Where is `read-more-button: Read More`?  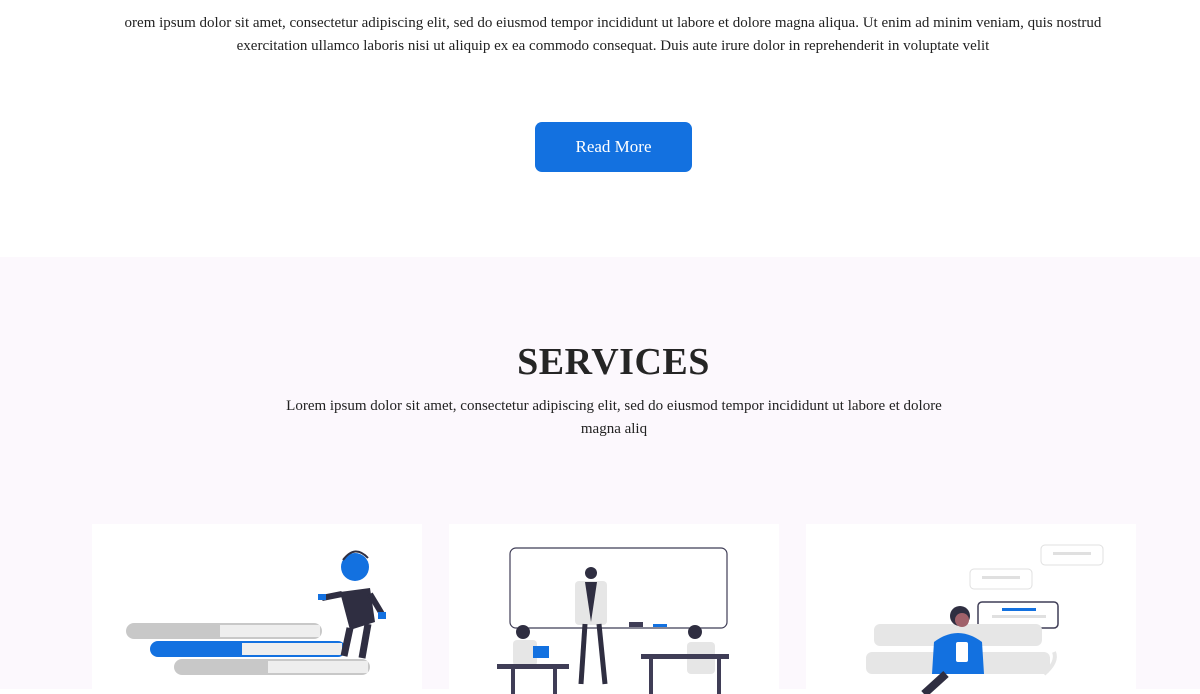
read-more-button: Read More is located at coordinates (613, 147).